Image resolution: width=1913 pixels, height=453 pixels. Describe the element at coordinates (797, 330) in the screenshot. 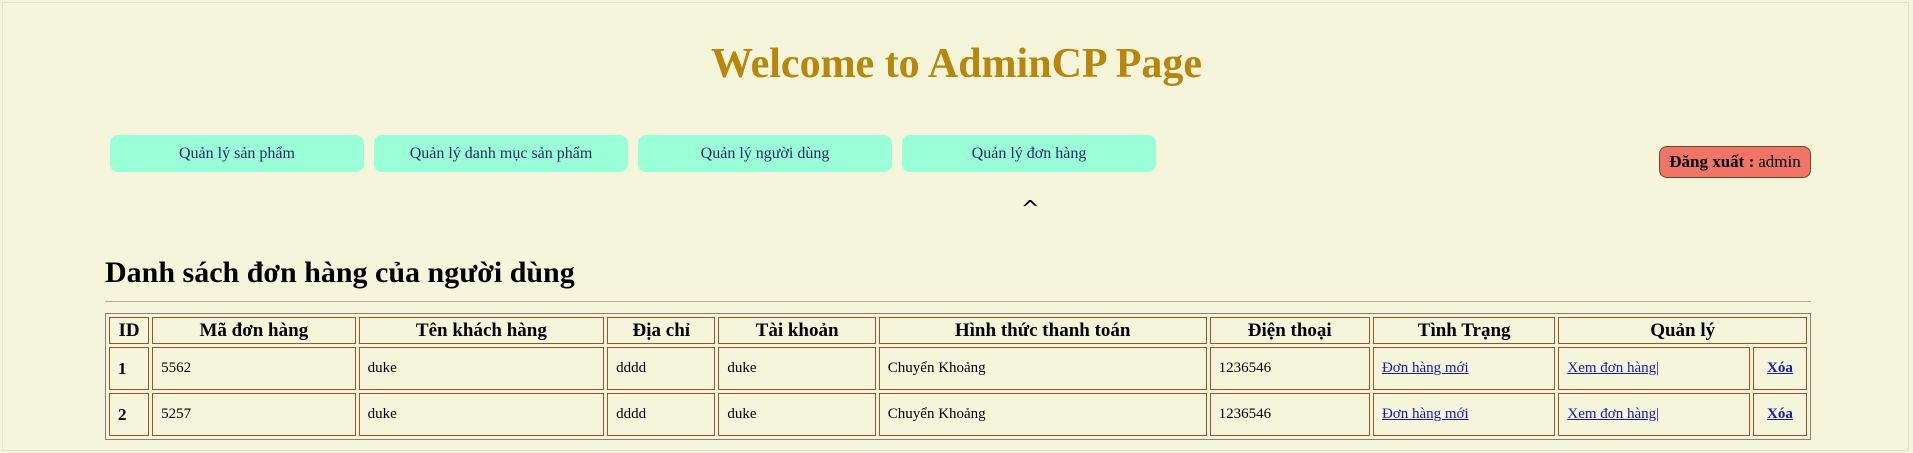

I see `header-account: Tài khoản` at that location.